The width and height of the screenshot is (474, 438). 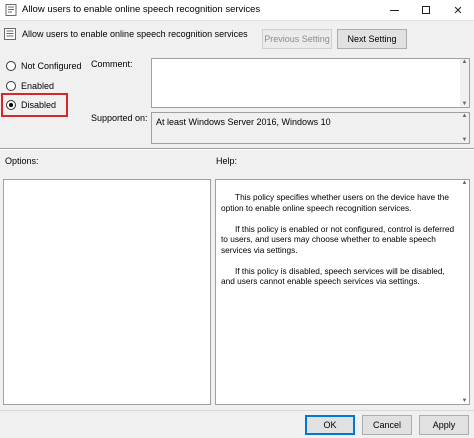 What do you see at coordinates (11, 10) in the screenshot?
I see `policy-app-icon` at bounding box center [11, 10].